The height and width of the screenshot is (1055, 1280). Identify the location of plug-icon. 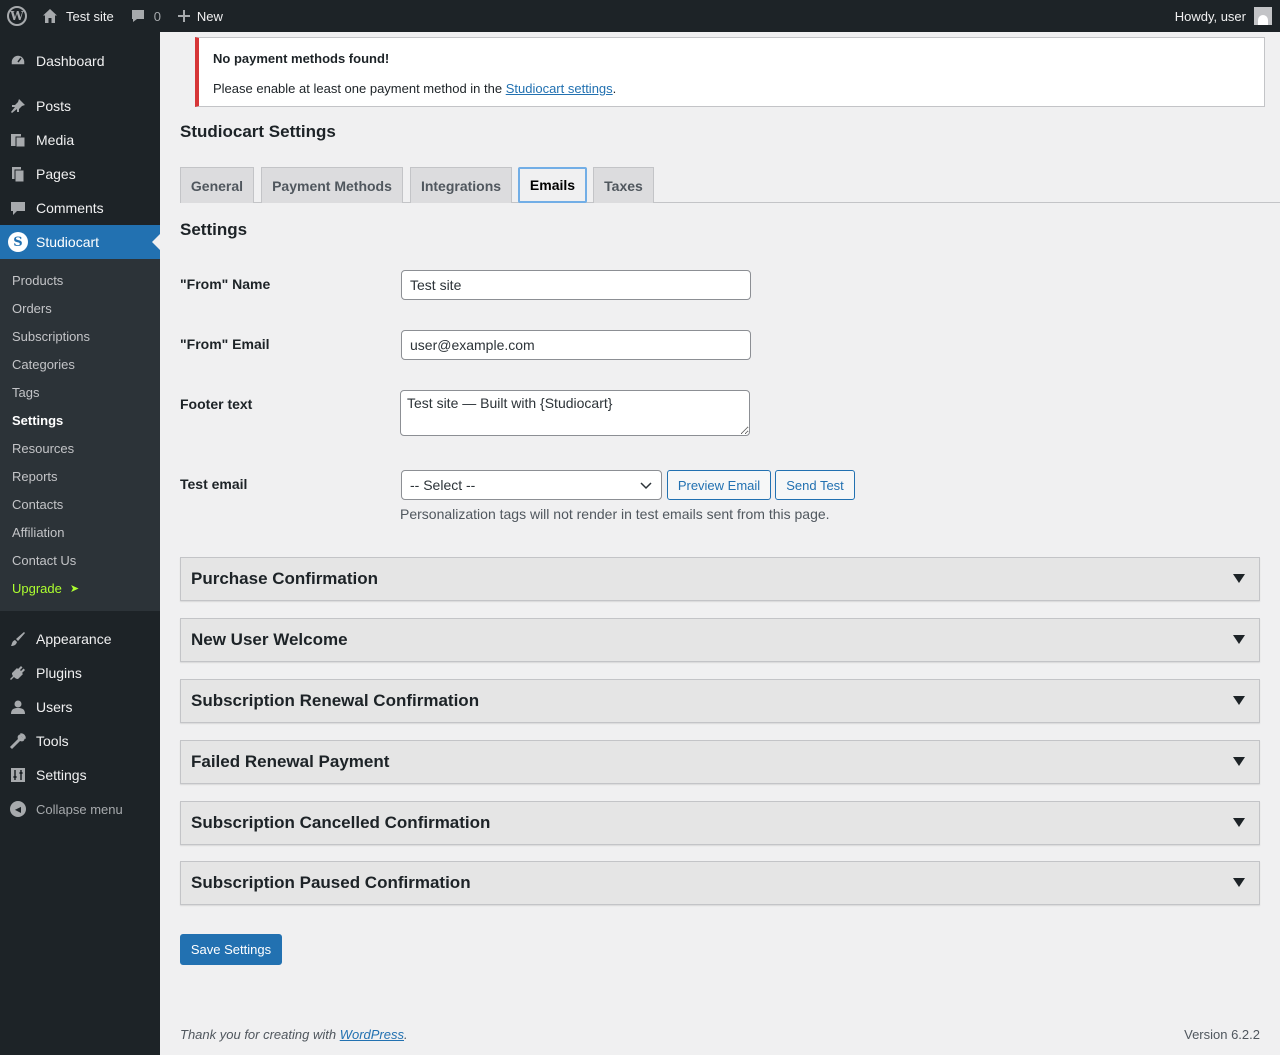
(18, 673).